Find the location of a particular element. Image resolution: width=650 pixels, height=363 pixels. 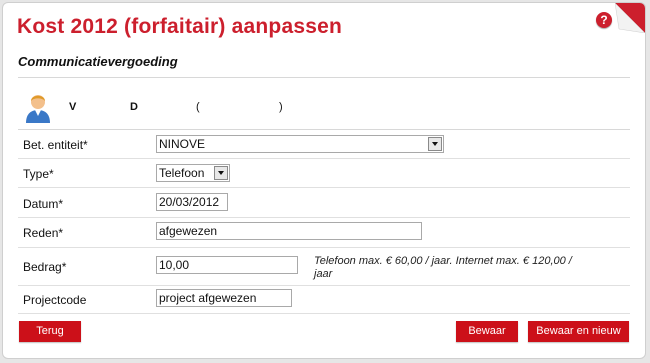

project-input: project afgewezen is located at coordinates (224, 298).